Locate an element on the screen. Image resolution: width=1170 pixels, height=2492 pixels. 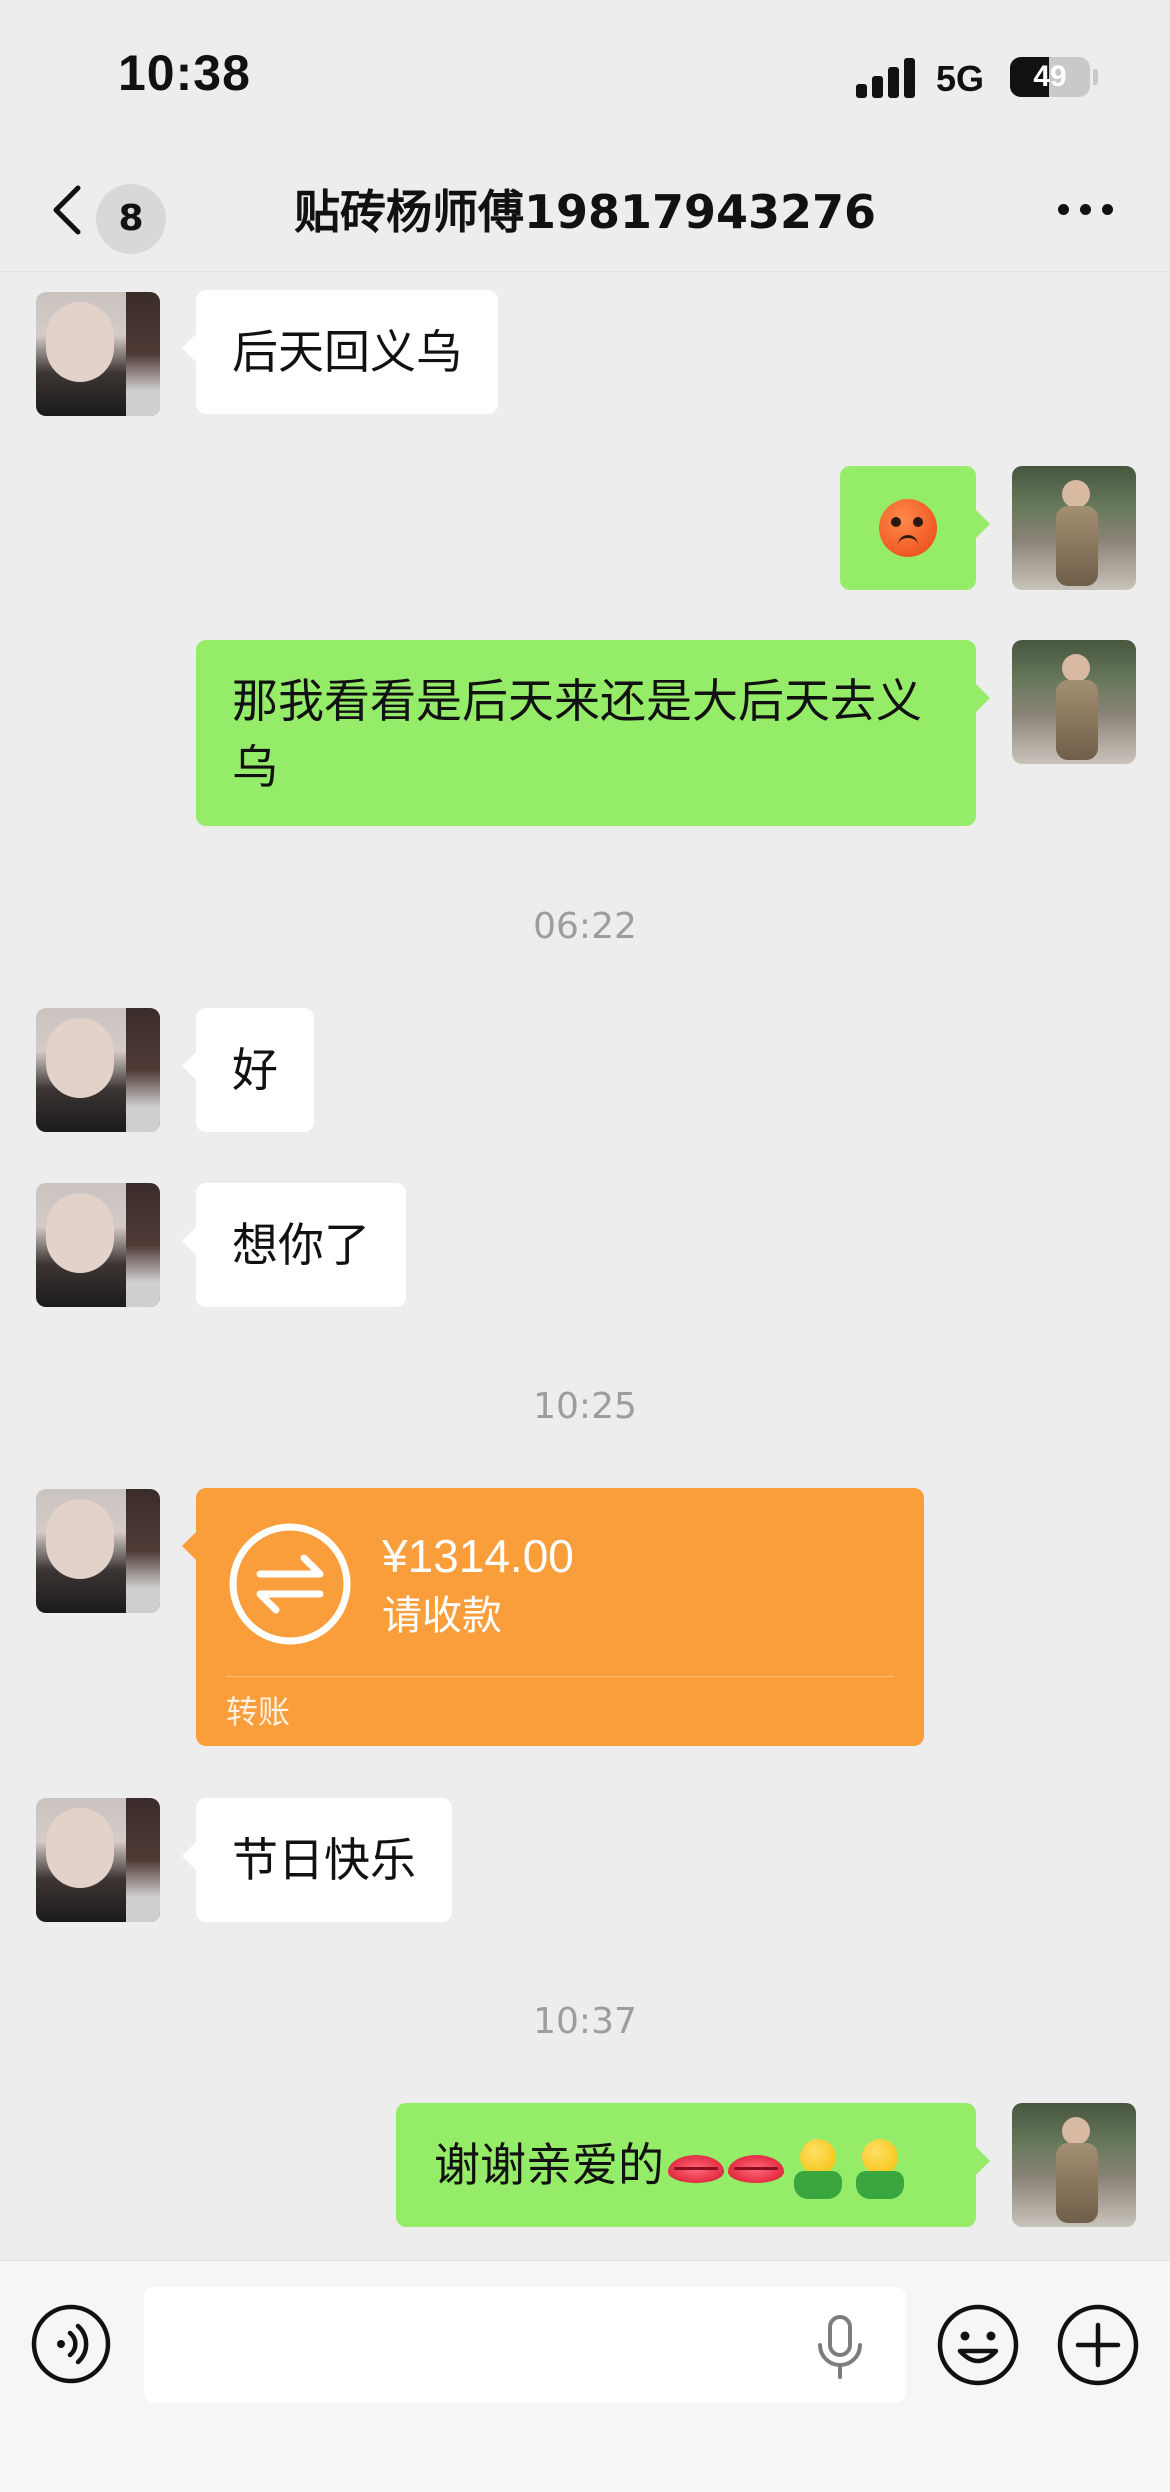
timestamp: 10:25 is located at coordinates (585, 1406).